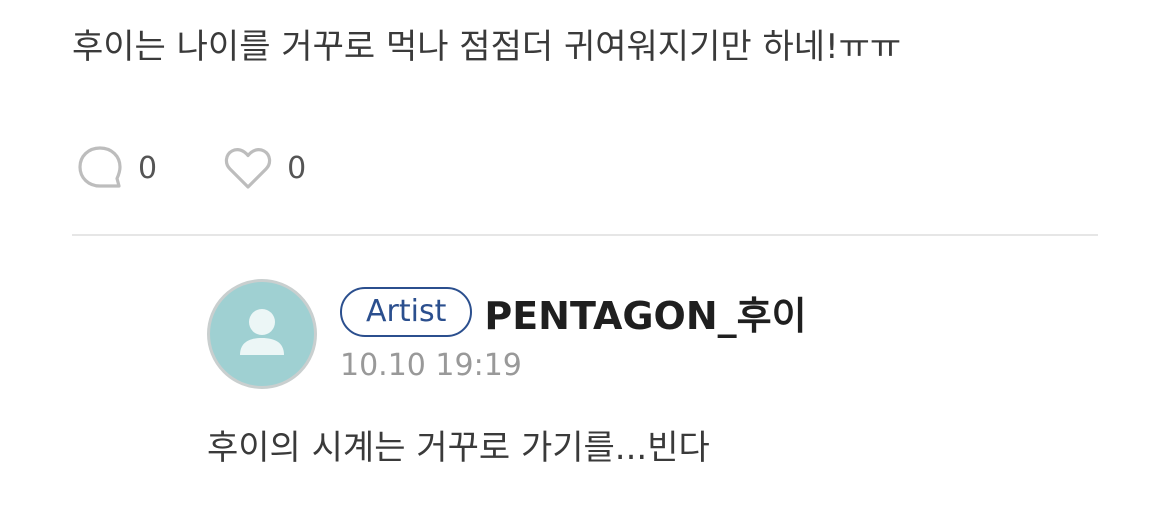 Image resolution: width=1170 pixels, height=526 pixels. I want to click on comment-button: 0, so click(116, 168).